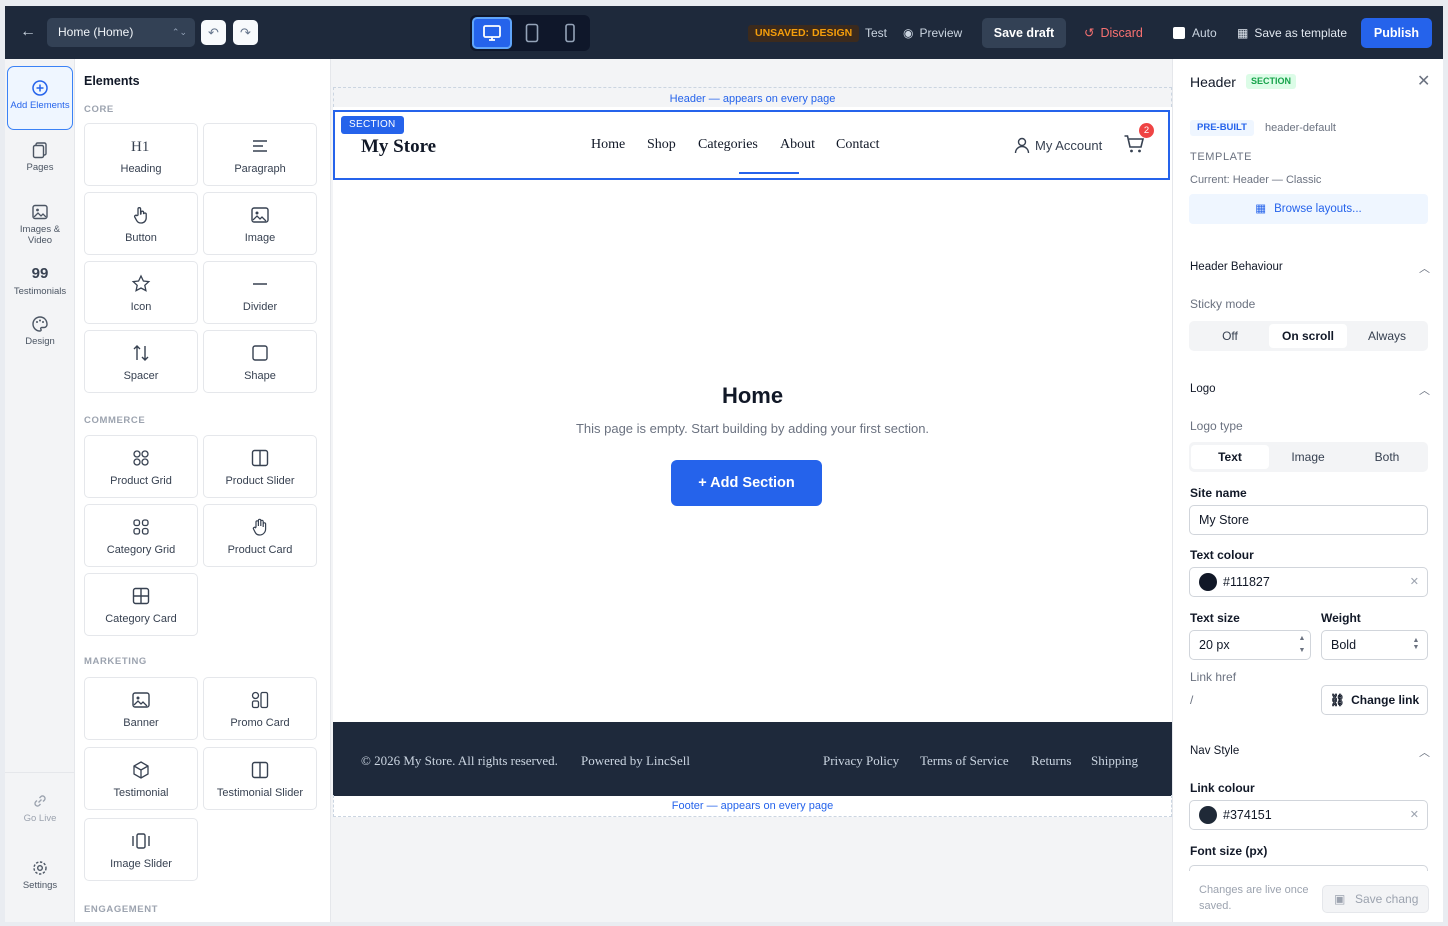 The width and height of the screenshot is (1448, 926). What do you see at coordinates (245, 32) in the screenshot?
I see `redo-button: ↷` at bounding box center [245, 32].